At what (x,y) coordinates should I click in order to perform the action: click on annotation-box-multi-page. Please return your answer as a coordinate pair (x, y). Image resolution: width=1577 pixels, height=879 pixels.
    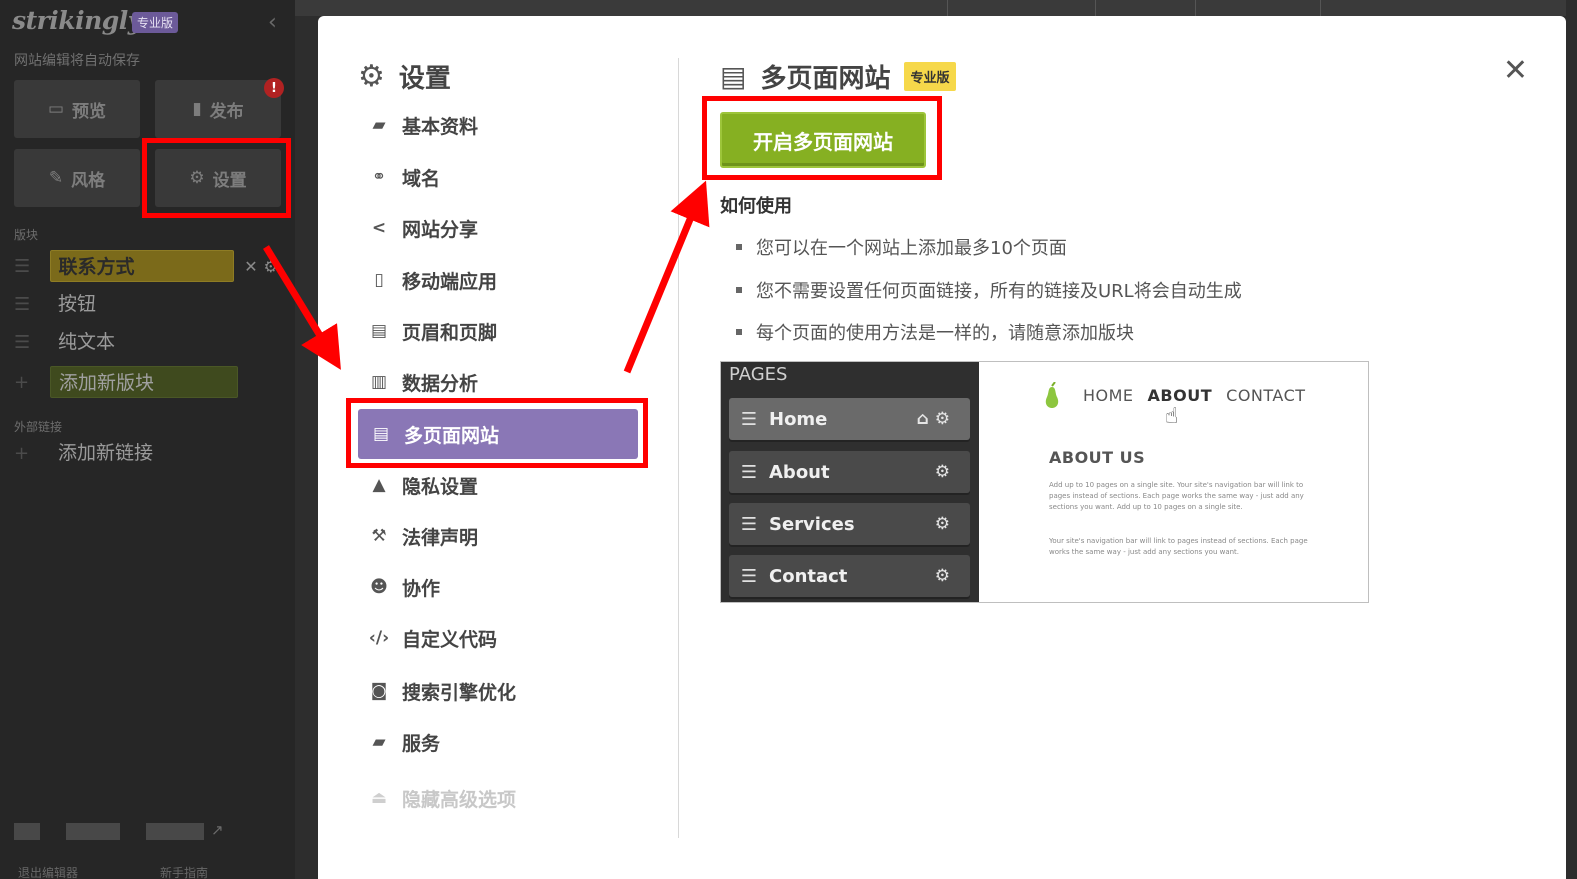
    Looking at the image, I should click on (497, 433).